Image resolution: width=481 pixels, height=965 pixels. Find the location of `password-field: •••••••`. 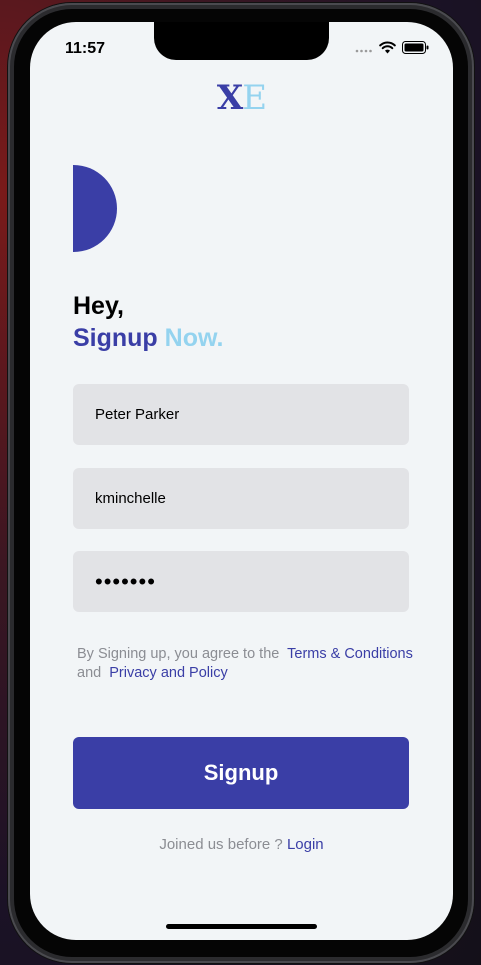

password-field: ••••••• is located at coordinates (241, 581).